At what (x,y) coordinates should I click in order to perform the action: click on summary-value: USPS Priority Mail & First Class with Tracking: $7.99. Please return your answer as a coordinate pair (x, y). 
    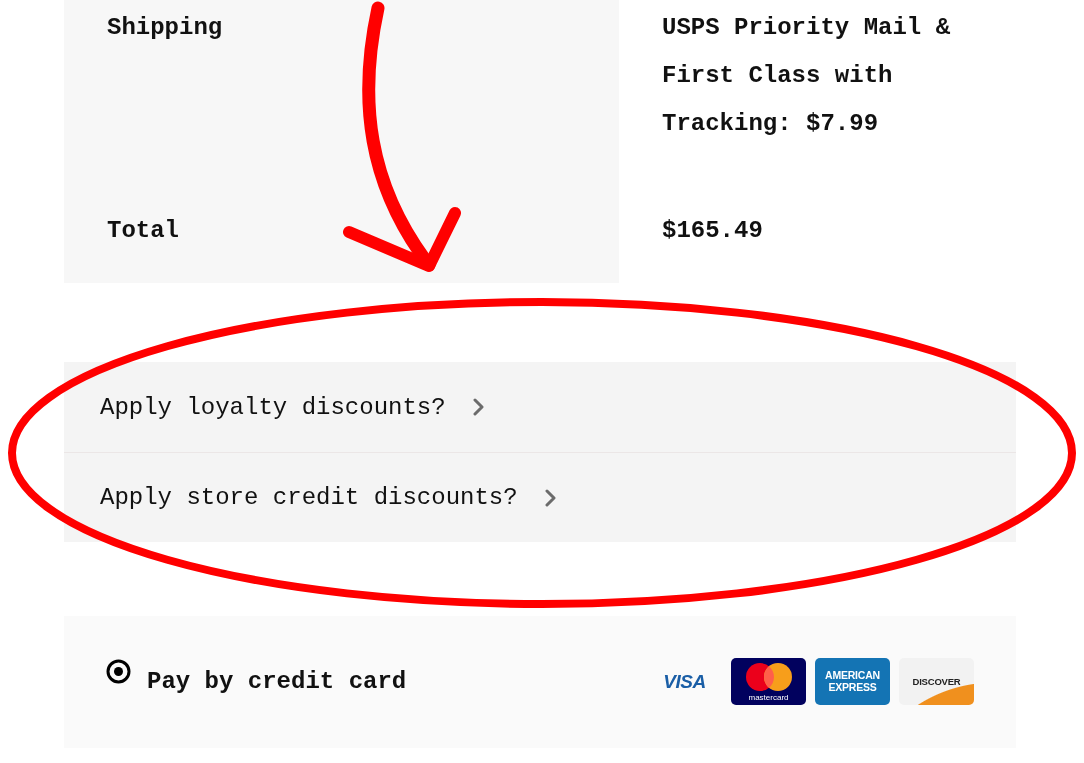
    Looking at the image, I should click on (806, 75).